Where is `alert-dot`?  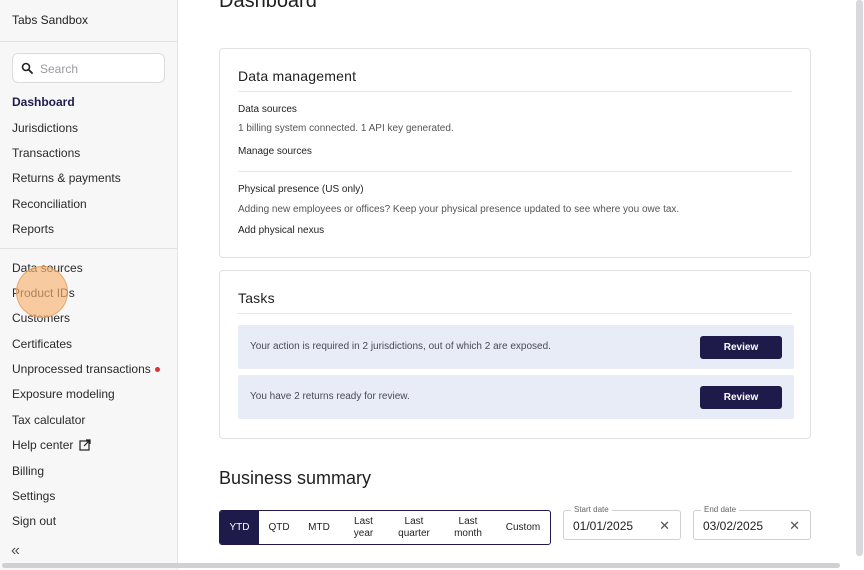
alert-dot is located at coordinates (157, 370).